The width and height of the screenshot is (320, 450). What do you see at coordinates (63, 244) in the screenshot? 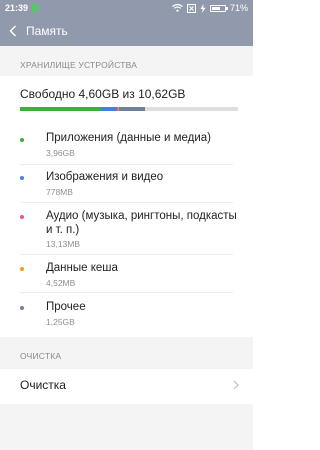
I see `category-size: 13,13MB` at bounding box center [63, 244].